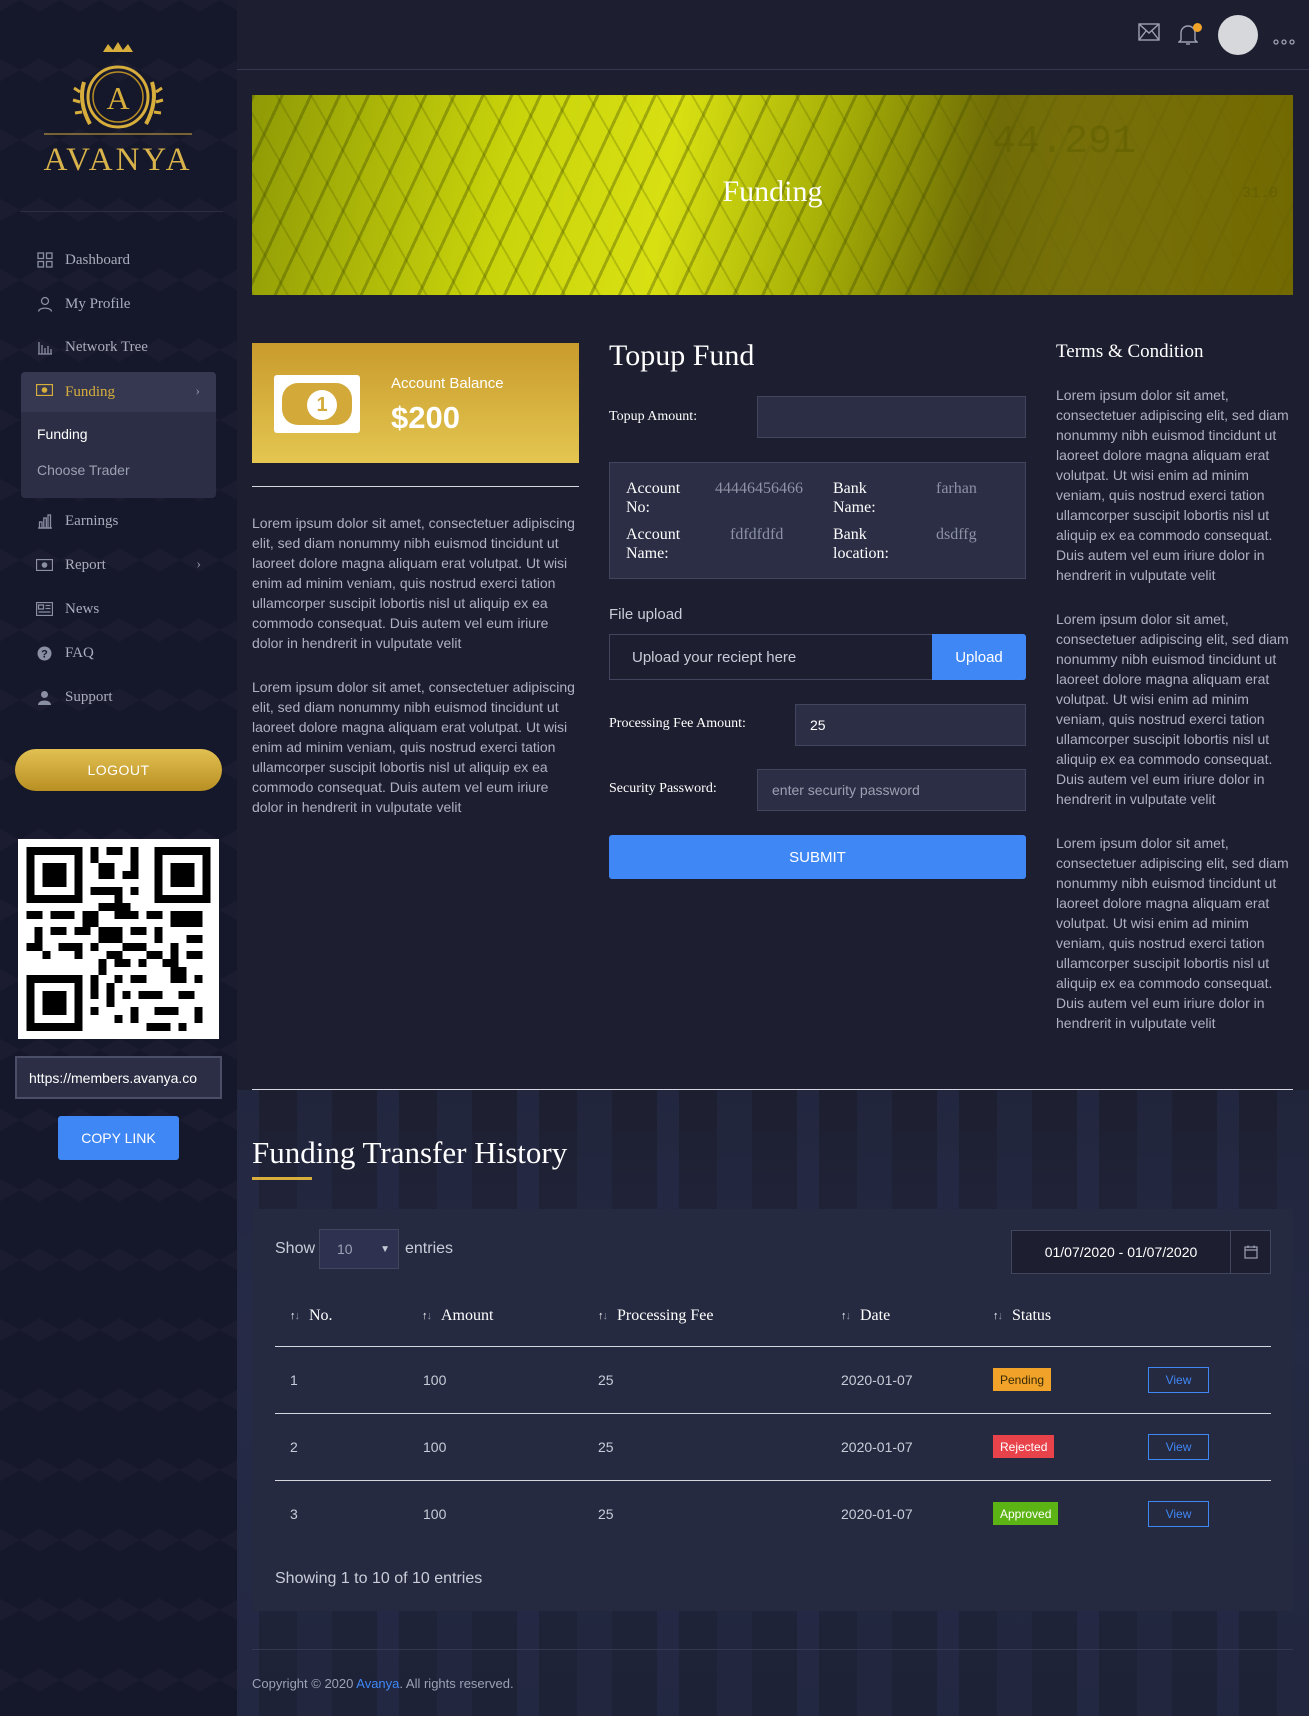  What do you see at coordinates (98, 303) in the screenshot?
I see `sidebar-item-label: My Profile` at bounding box center [98, 303].